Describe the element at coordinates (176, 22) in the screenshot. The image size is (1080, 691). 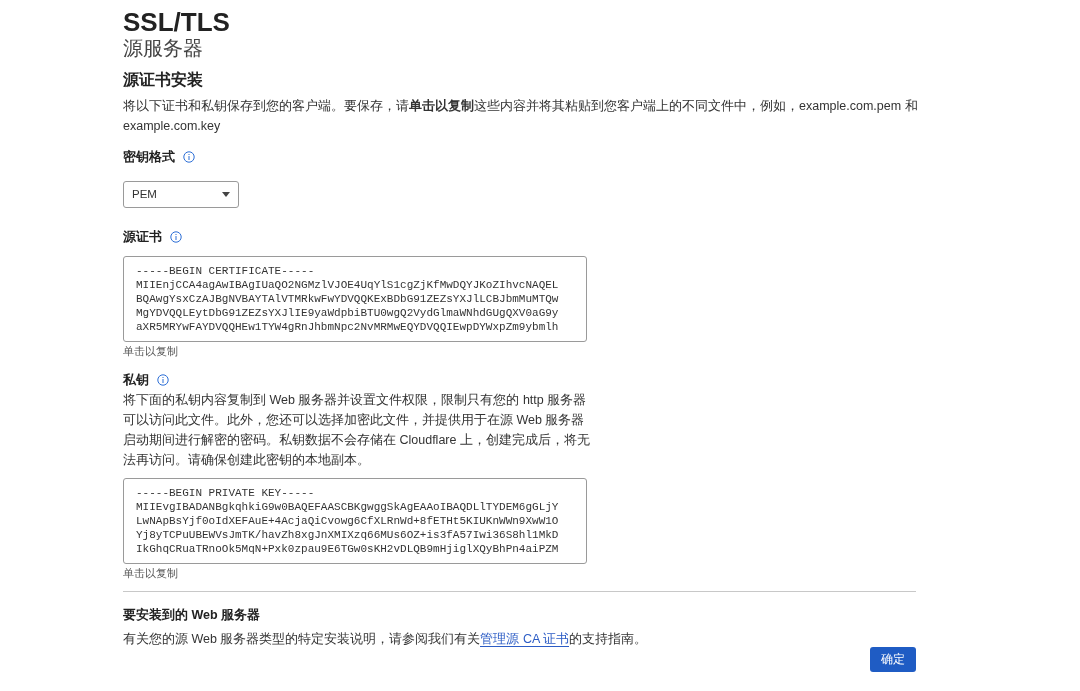
I see `page-title: SSL/TLS` at that location.